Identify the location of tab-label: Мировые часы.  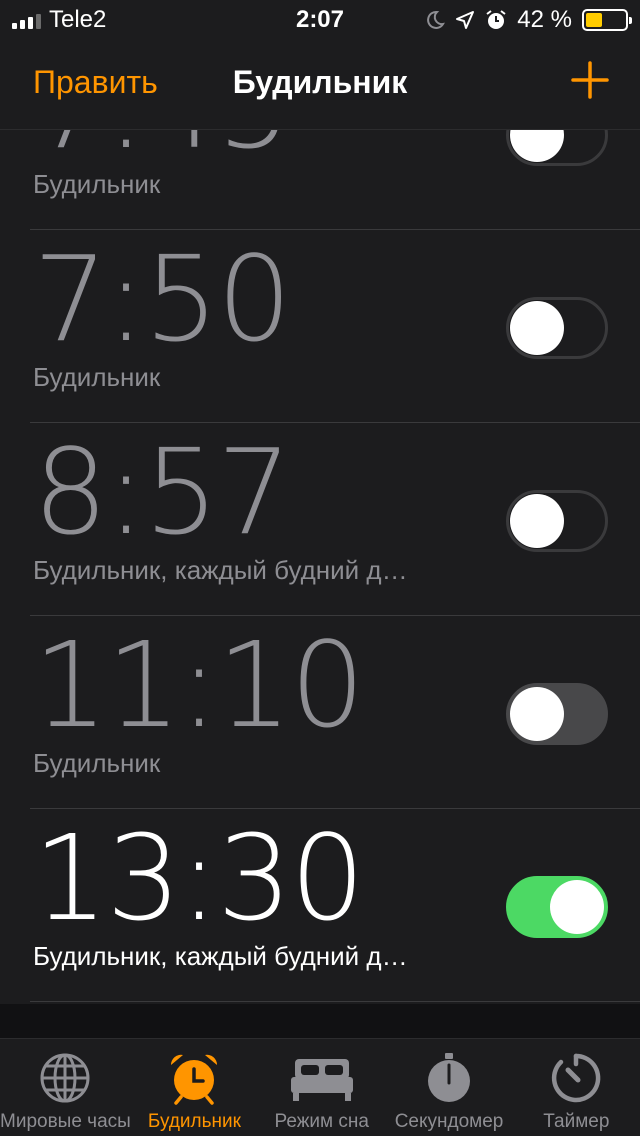
(65, 1121).